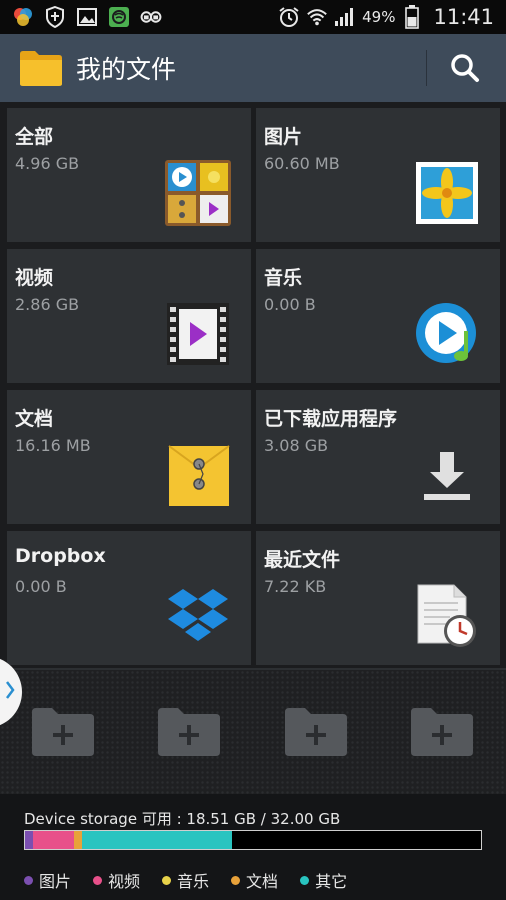 This screenshot has height=900, width=506. Describe the element at coordinates (119, 17) in the screenshot. I see `wifi-hotspot-icon` at that location.